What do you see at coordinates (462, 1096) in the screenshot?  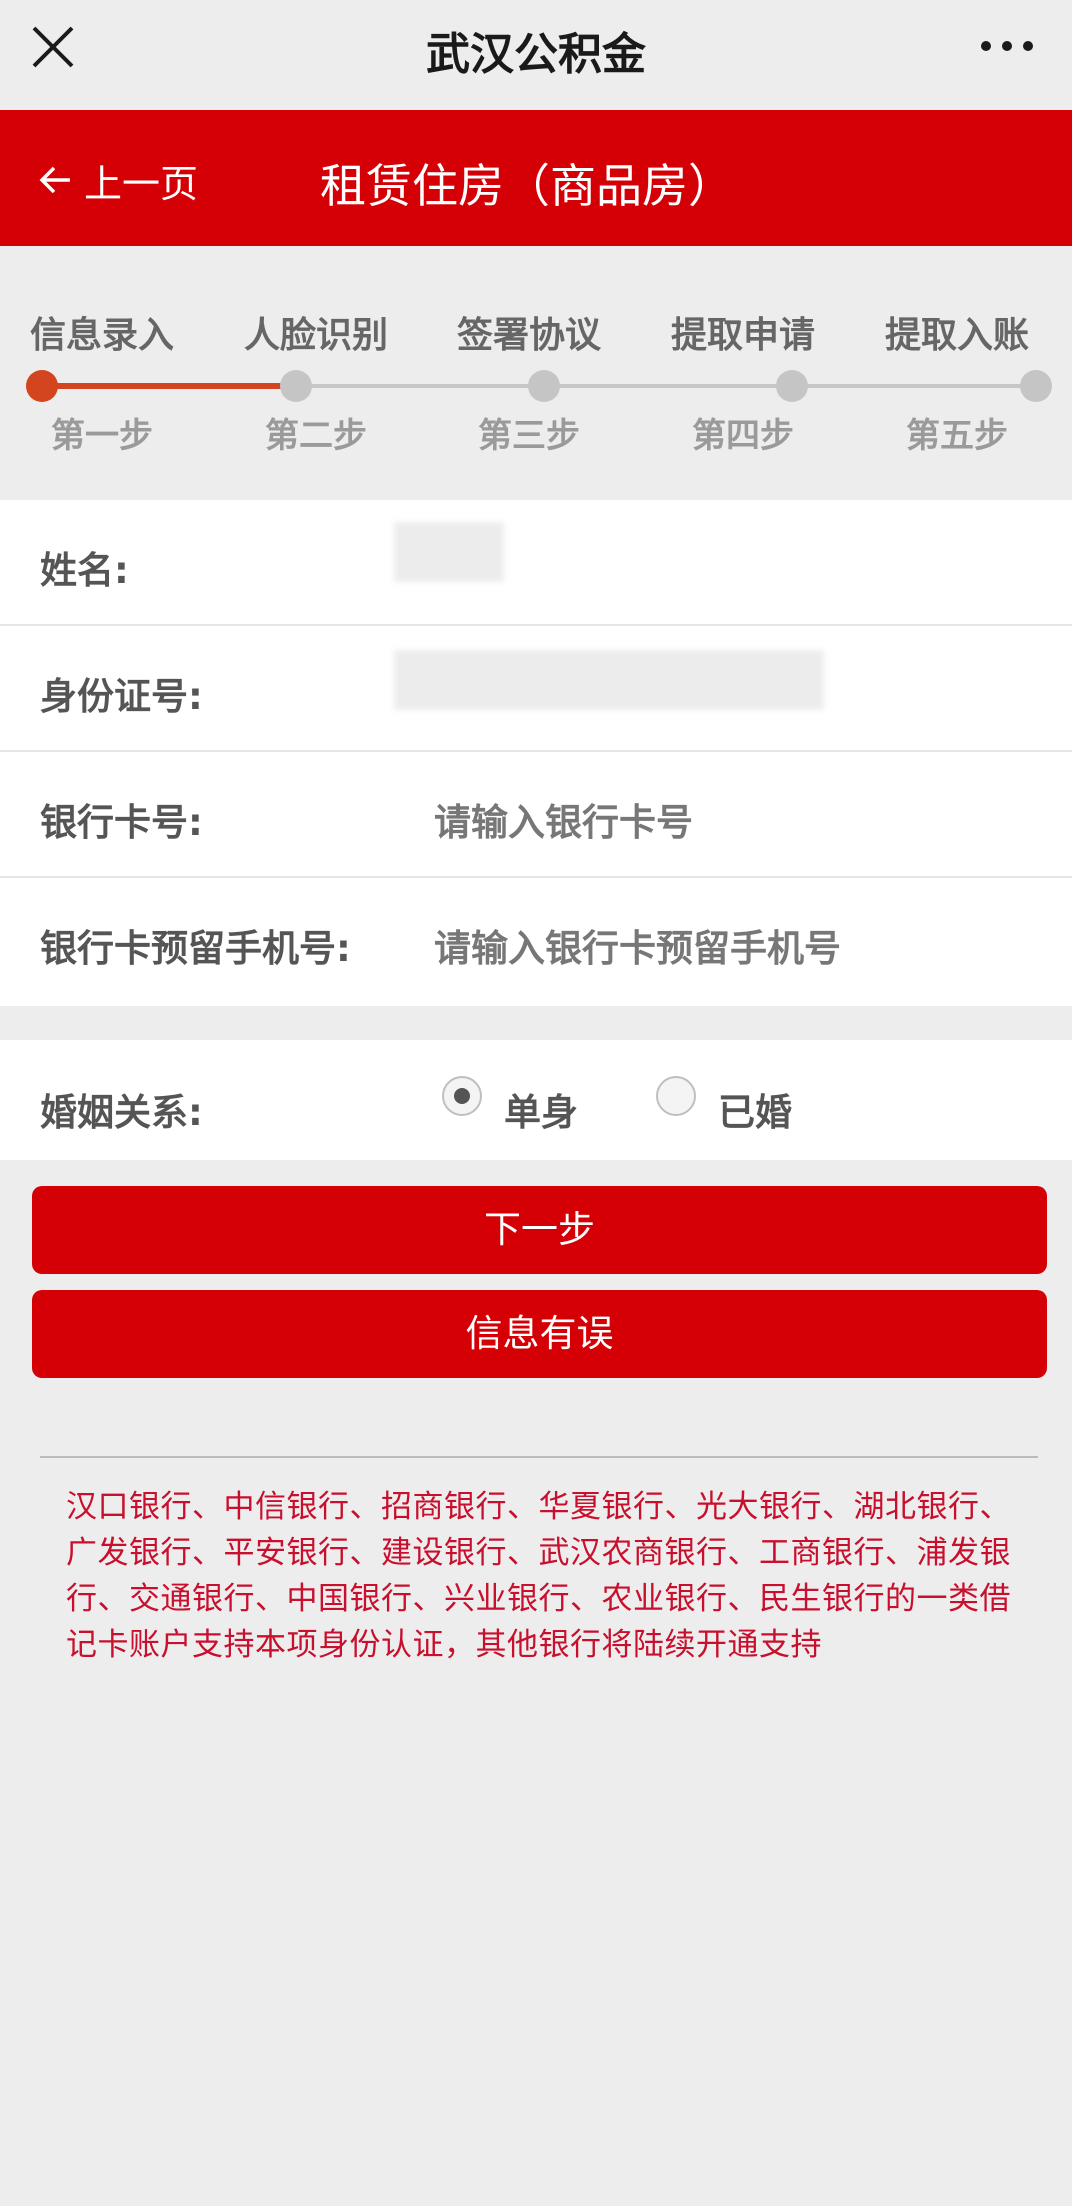 I see `radio-single` at bounding box center [462, 1096].